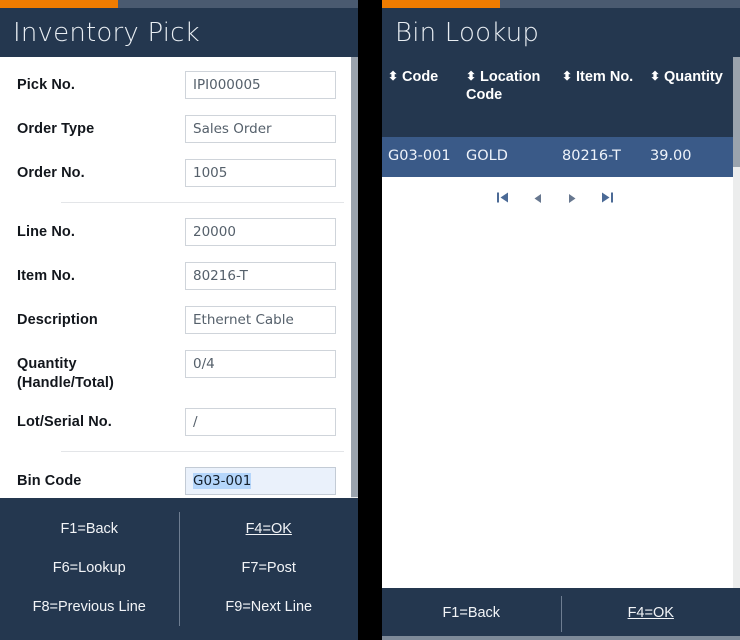  I want to click on left-progress-bar, so click(179, 4).